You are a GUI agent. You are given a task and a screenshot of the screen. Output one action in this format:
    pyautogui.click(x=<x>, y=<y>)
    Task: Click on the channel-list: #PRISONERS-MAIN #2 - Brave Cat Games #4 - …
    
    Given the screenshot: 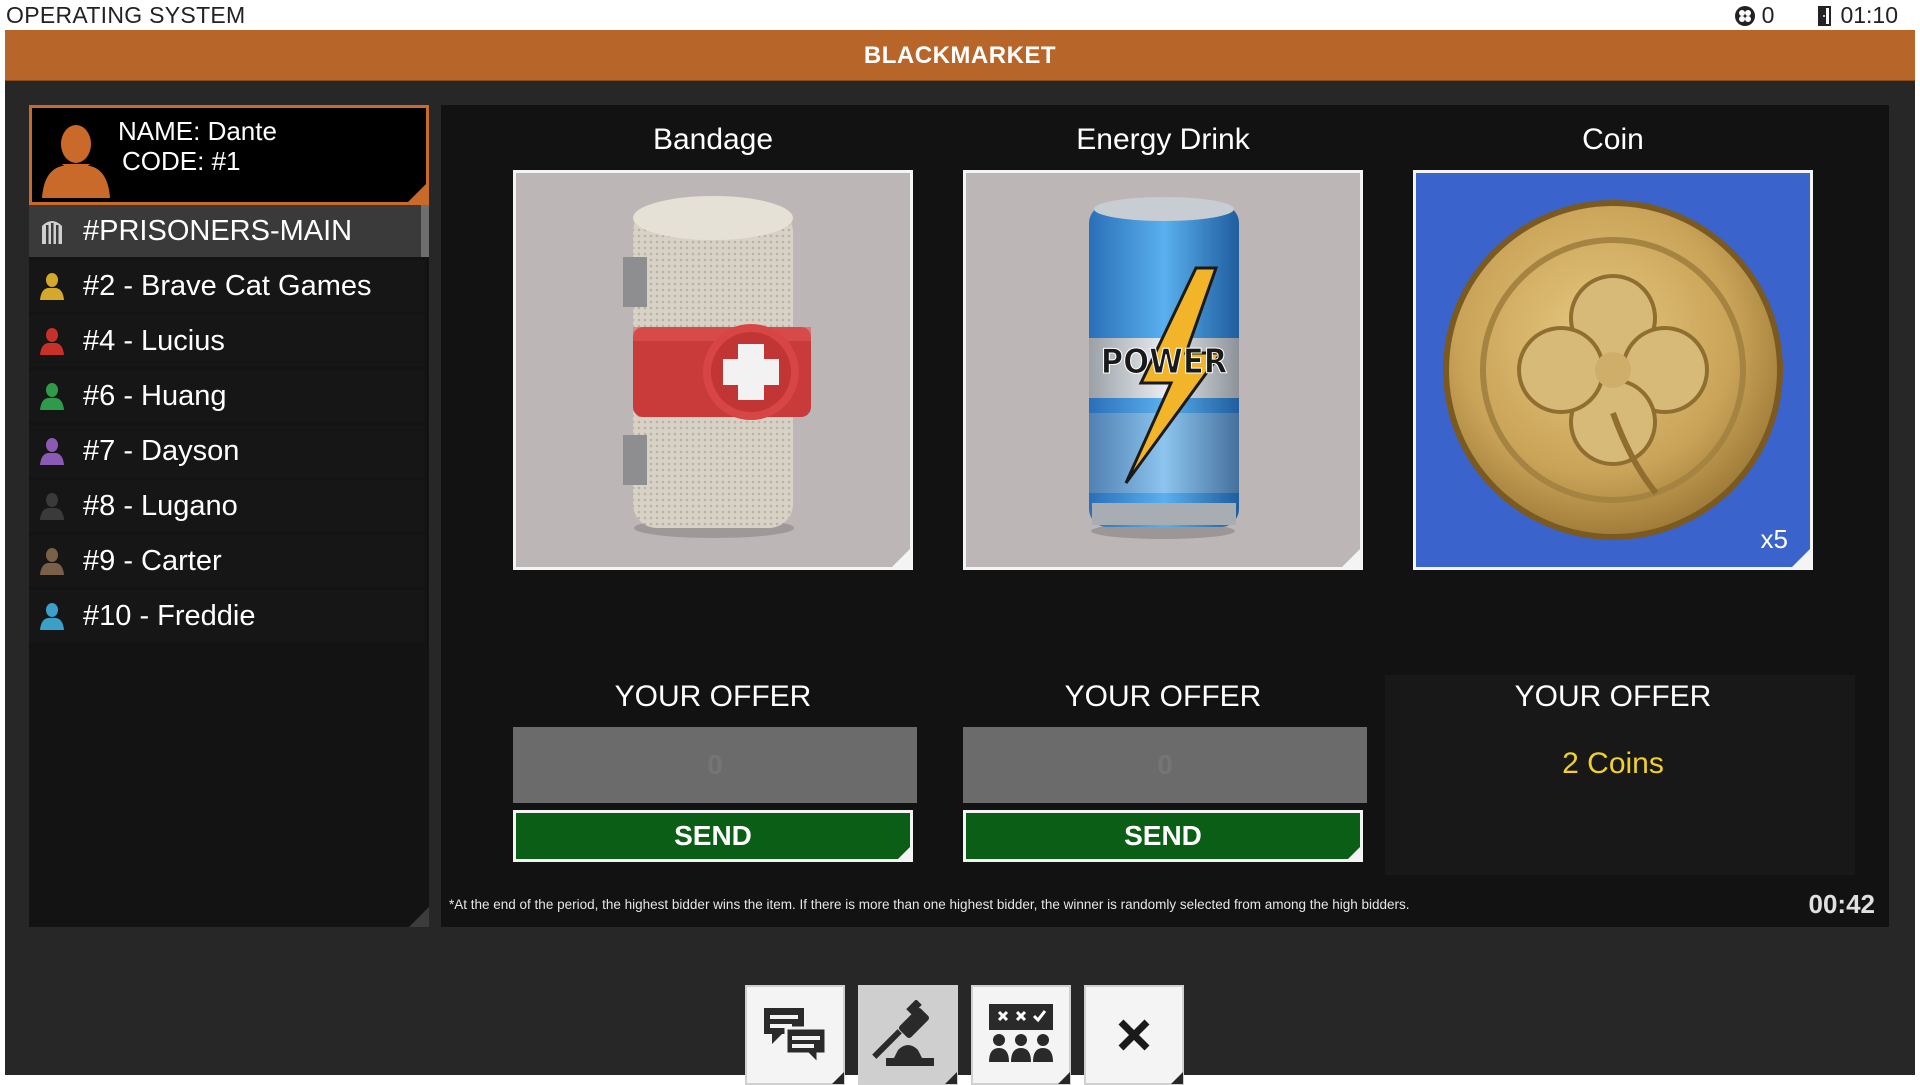 What is the action you would take?
    pyautogui.click(x=227, y=425)
    